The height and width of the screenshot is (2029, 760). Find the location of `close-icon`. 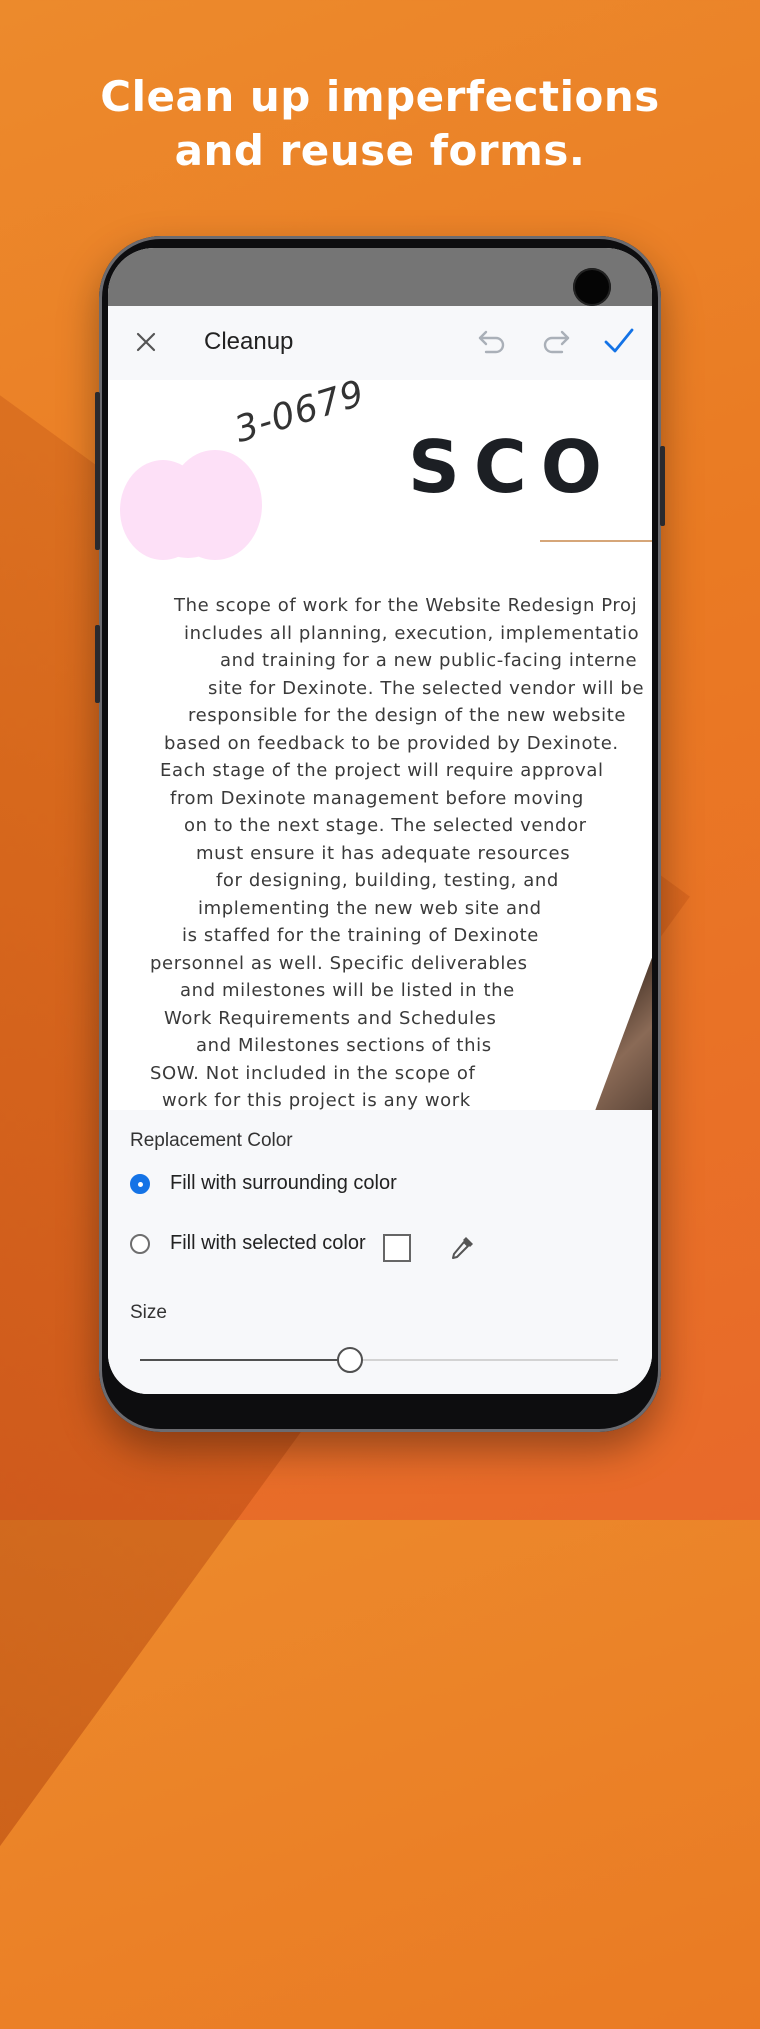

close-icon is located at coordinates (146, 342).